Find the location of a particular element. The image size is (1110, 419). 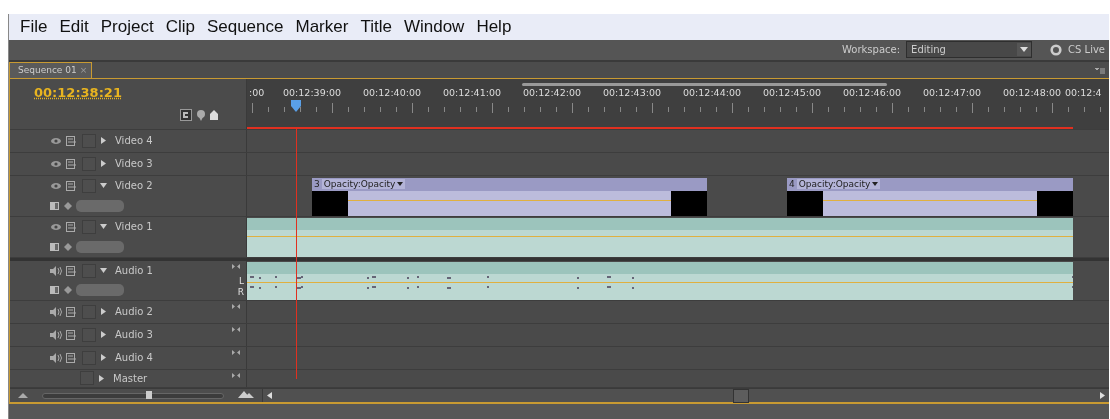

menu-item: Title is located at coordinates (376, 26).